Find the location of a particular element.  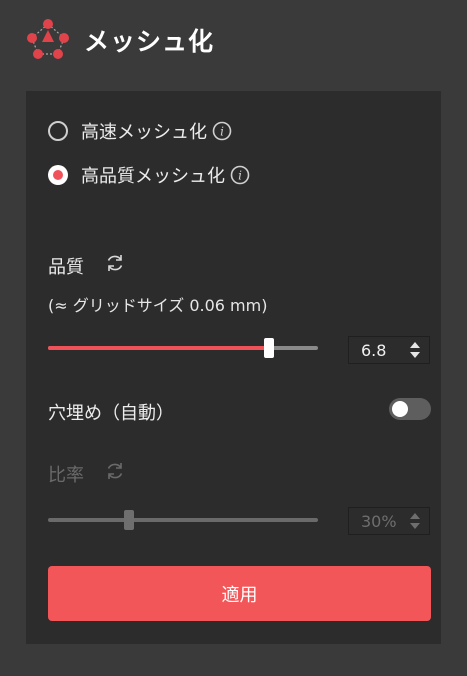

slider-track is located at coordinates (183, 520).